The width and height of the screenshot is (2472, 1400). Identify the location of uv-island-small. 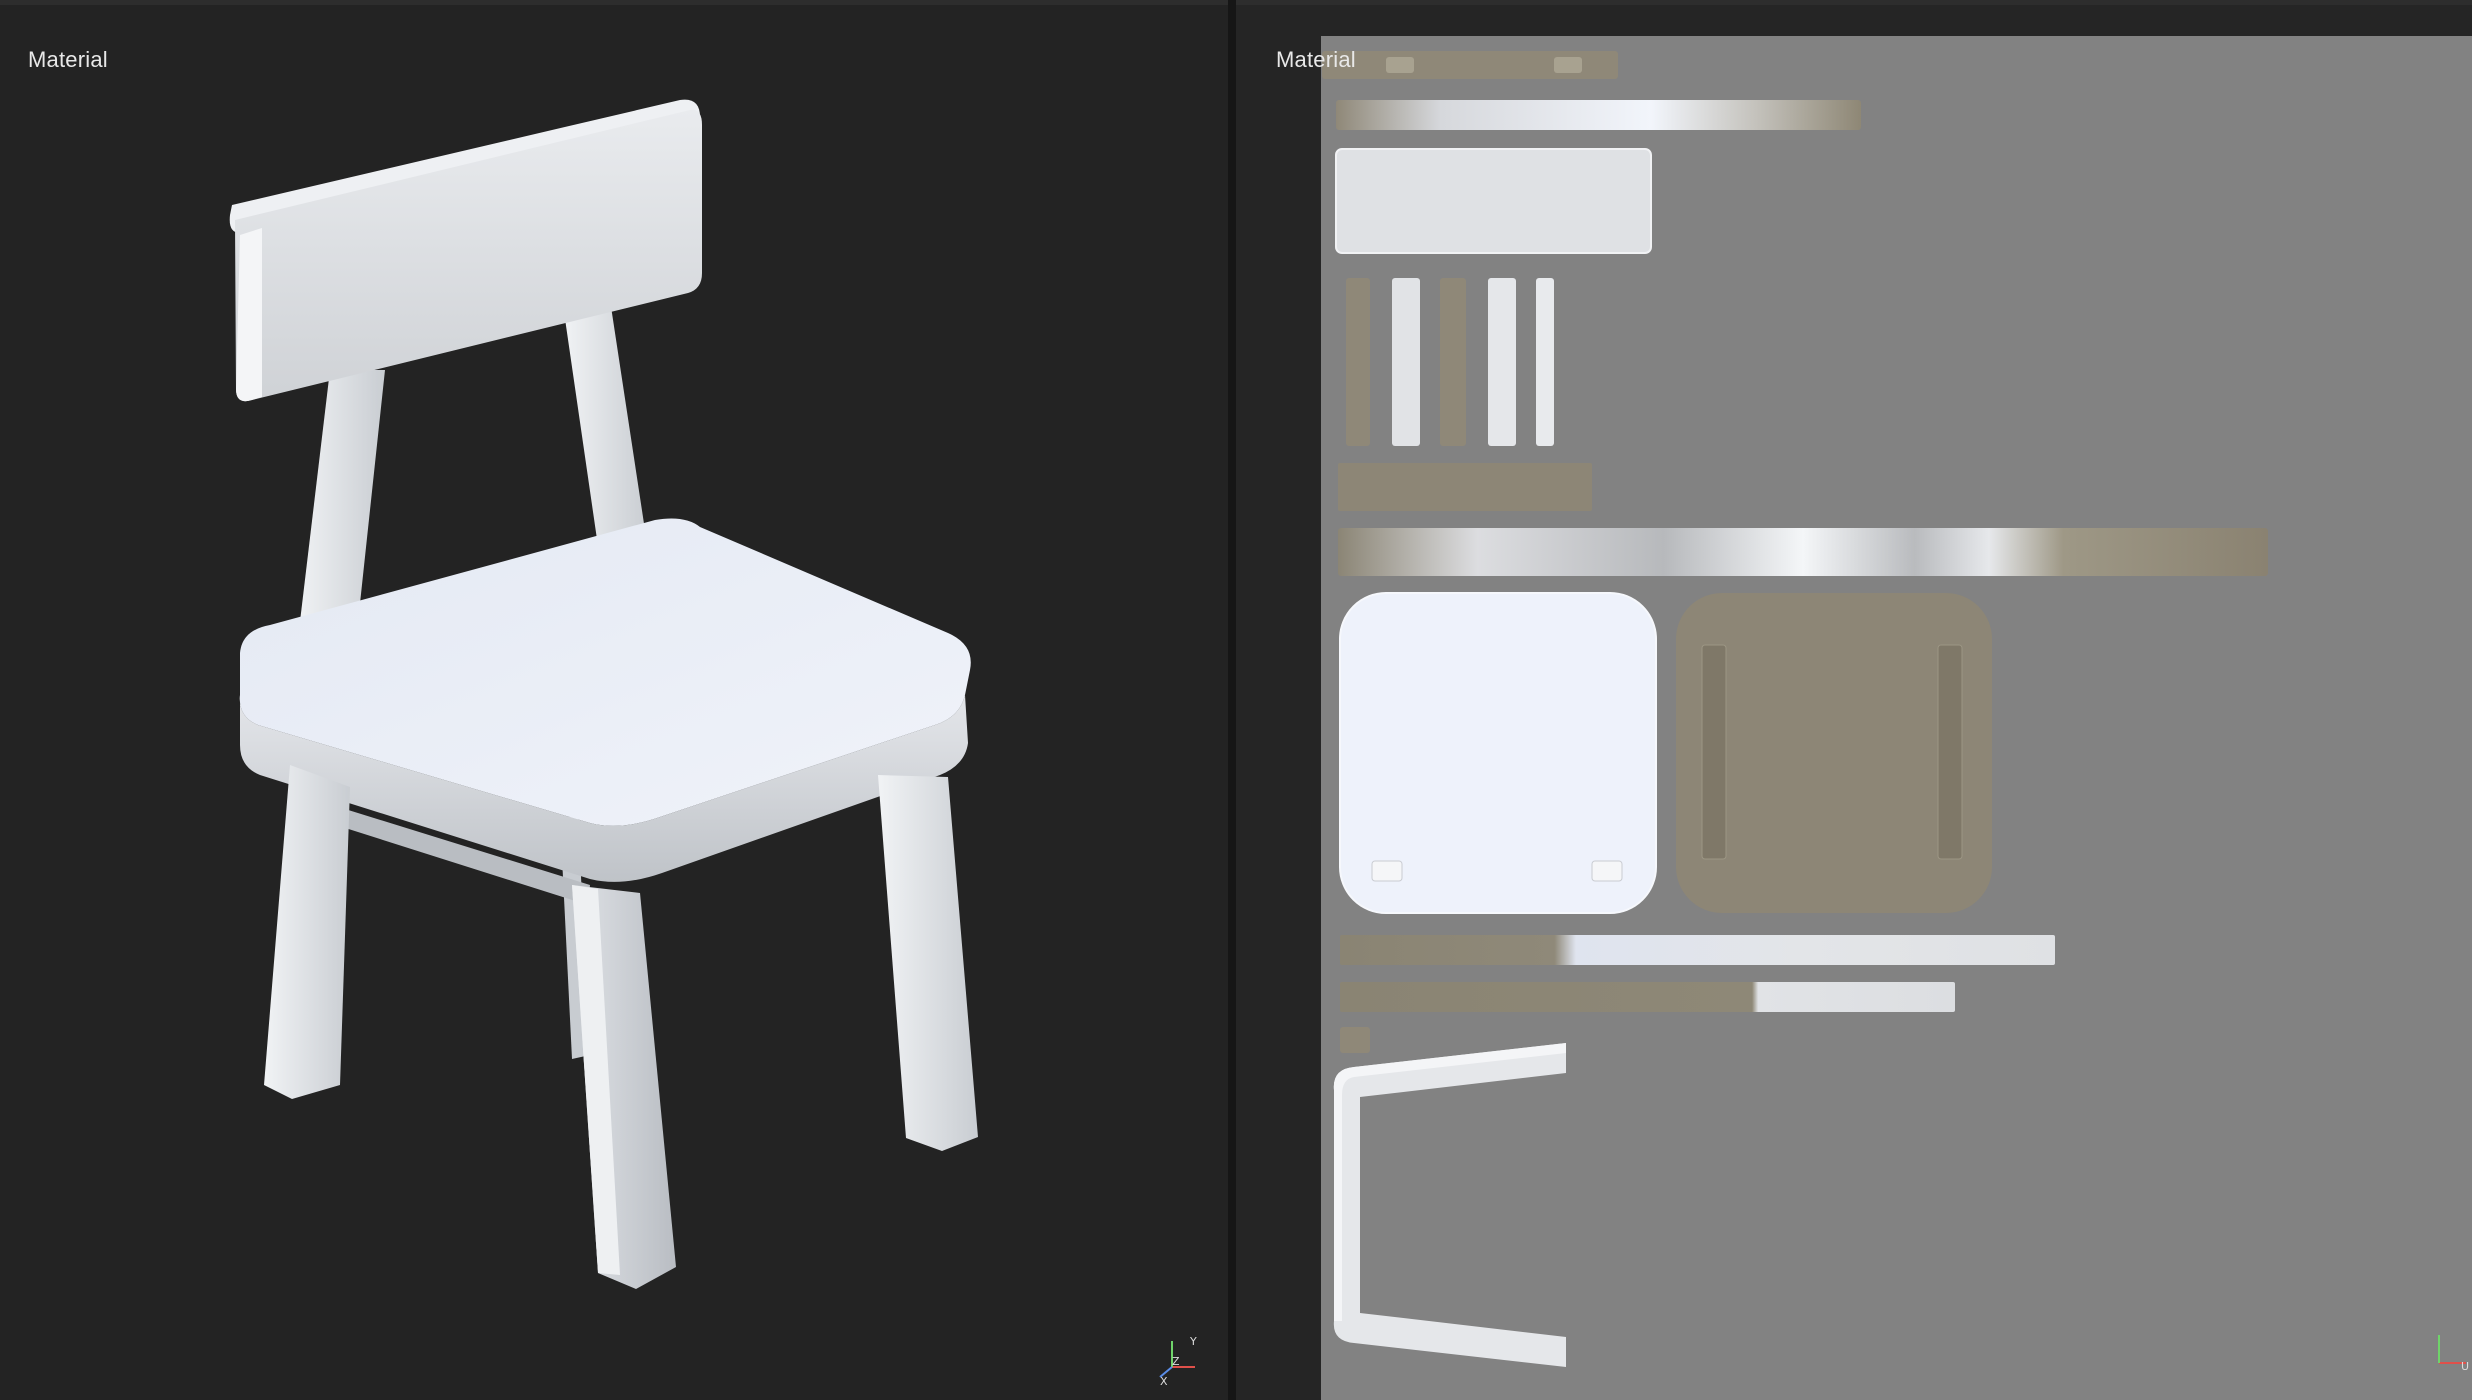
(1355, 1040).